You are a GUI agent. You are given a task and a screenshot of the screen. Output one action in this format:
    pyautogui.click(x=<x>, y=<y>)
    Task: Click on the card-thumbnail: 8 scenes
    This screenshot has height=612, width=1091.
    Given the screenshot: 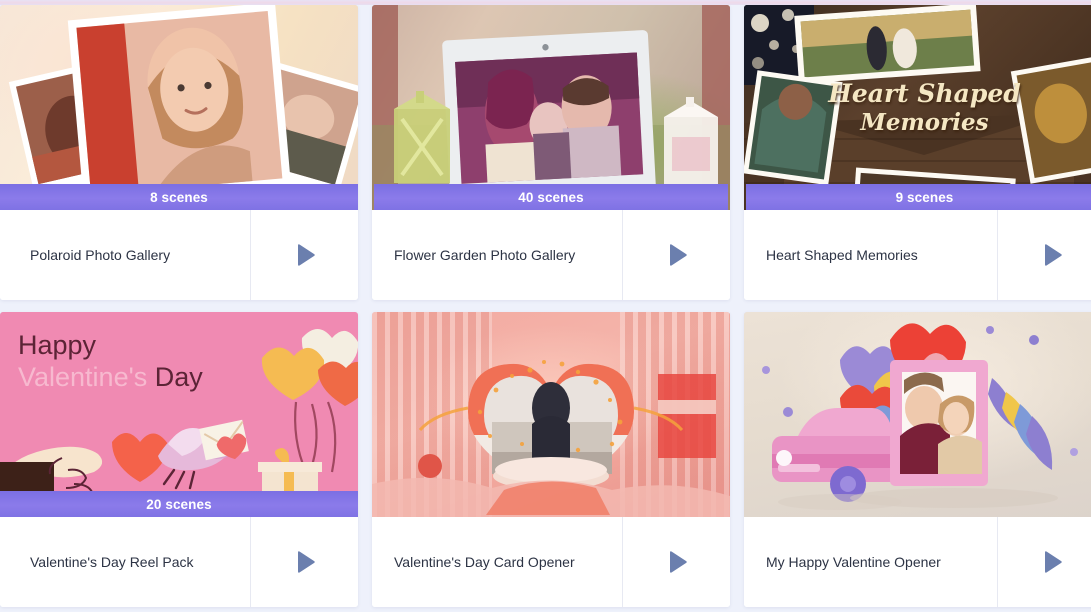 What is the action you would take?
    pyautogui.click(x=179, y=107)
    